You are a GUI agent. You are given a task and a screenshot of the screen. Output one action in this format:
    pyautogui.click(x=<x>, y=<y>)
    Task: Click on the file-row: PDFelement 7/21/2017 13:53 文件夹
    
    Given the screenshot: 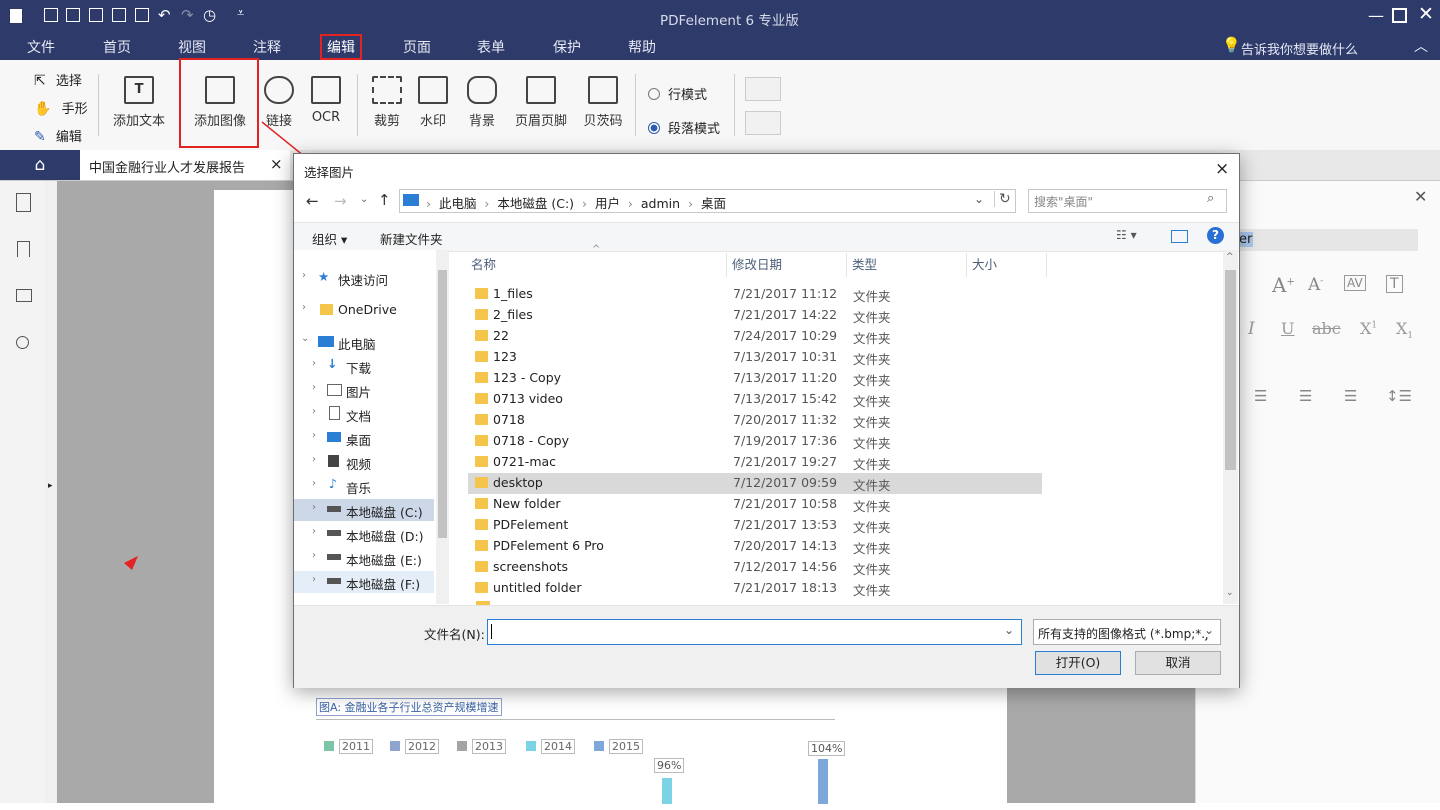 What is the action you would take?
    pyautogui.click(x=755, y=525)
    